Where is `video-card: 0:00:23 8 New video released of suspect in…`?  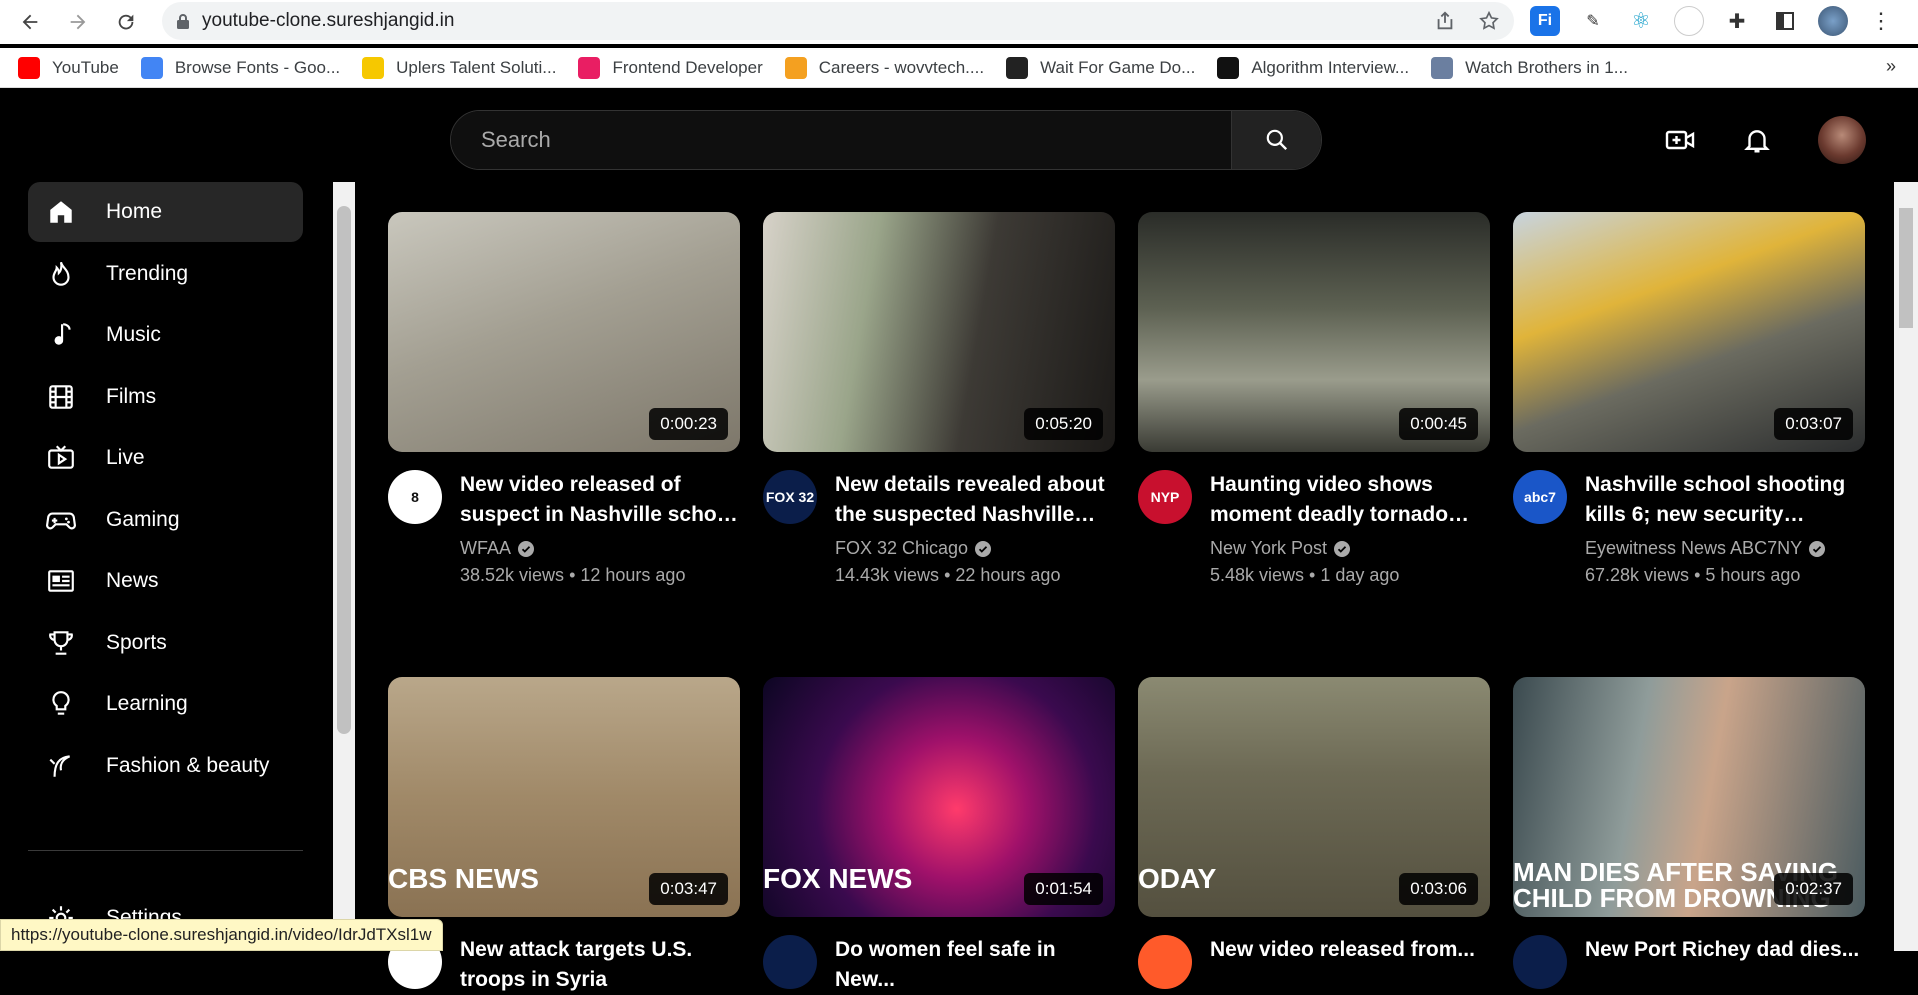
video-card: 0:00:23 8 New video released of suspect in… is located at coordinates (564, 399).